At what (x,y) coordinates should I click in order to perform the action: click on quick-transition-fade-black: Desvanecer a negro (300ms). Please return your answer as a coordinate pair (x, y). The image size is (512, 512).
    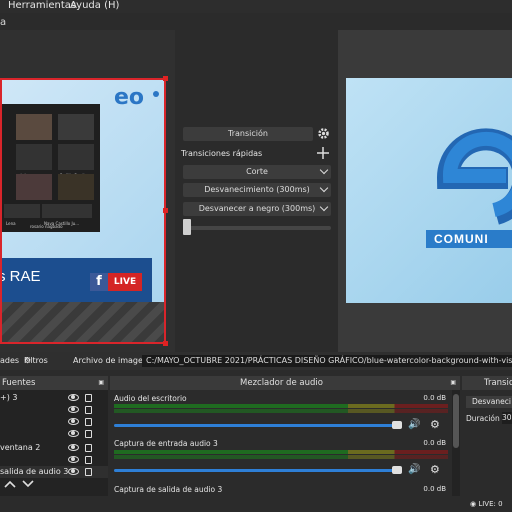
    Looking at the image, I should click on (257, 209).